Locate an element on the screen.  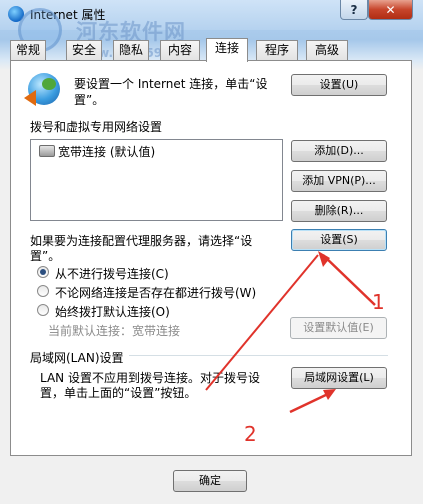
radio-dial-whenever is located at coordinates (43, 291).